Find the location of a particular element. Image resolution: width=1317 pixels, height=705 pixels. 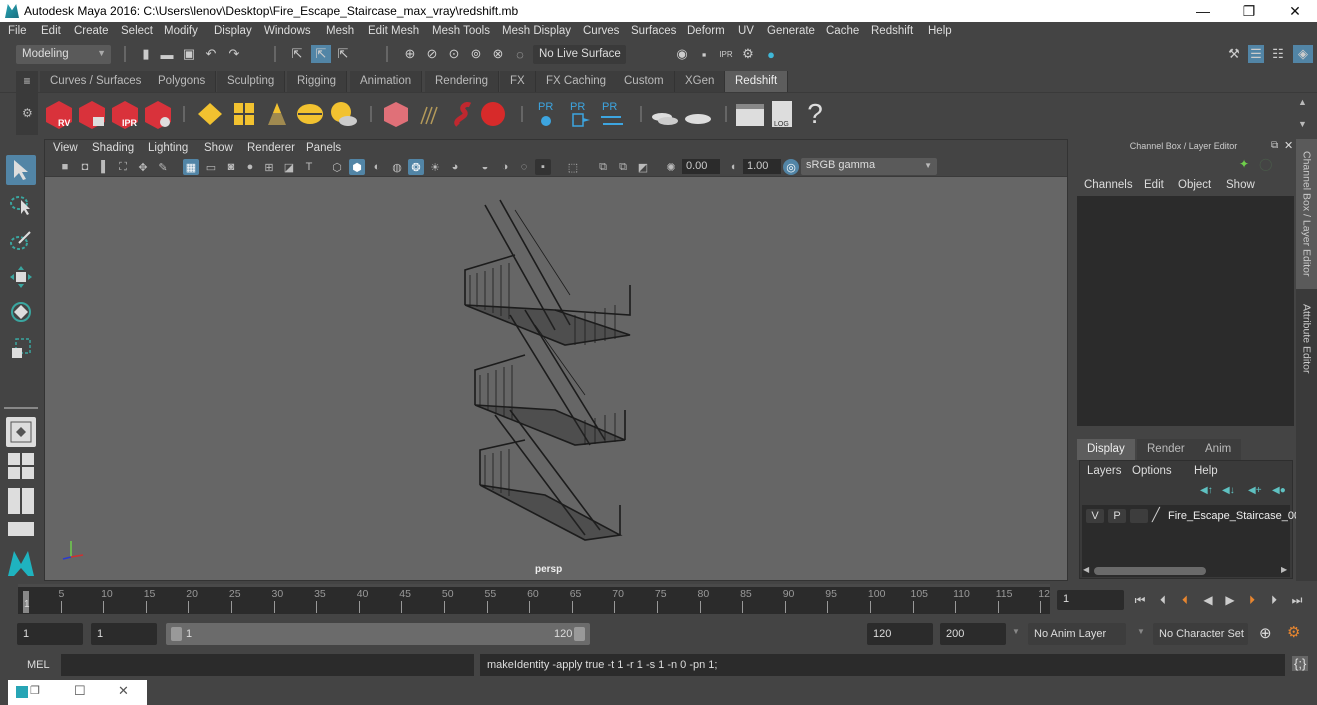

camera-attributes-icon: ◘ is located at coordinates (85, 167).